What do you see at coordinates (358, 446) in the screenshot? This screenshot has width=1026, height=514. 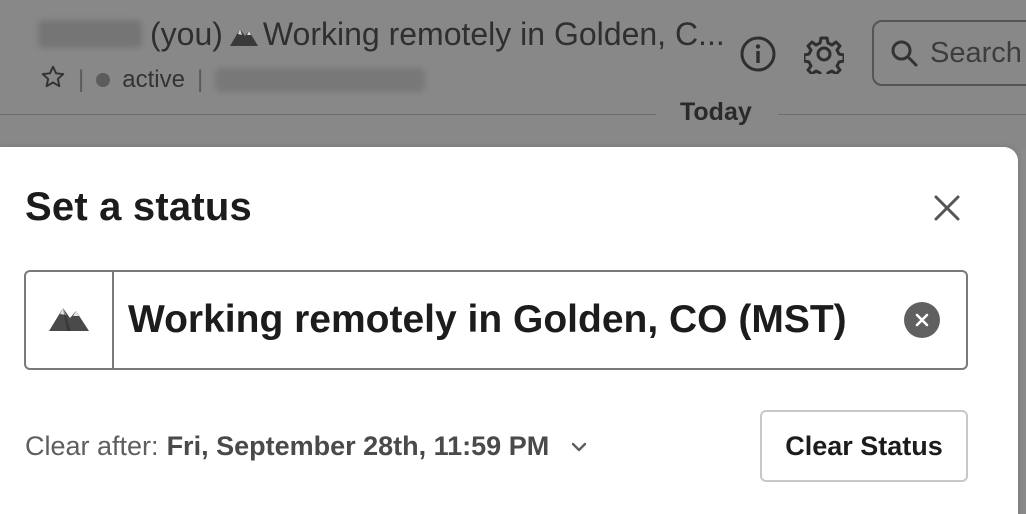 I see `clear-after-value: Fri, September 28th, 11:59 PM` at bounding box center [358, 446].